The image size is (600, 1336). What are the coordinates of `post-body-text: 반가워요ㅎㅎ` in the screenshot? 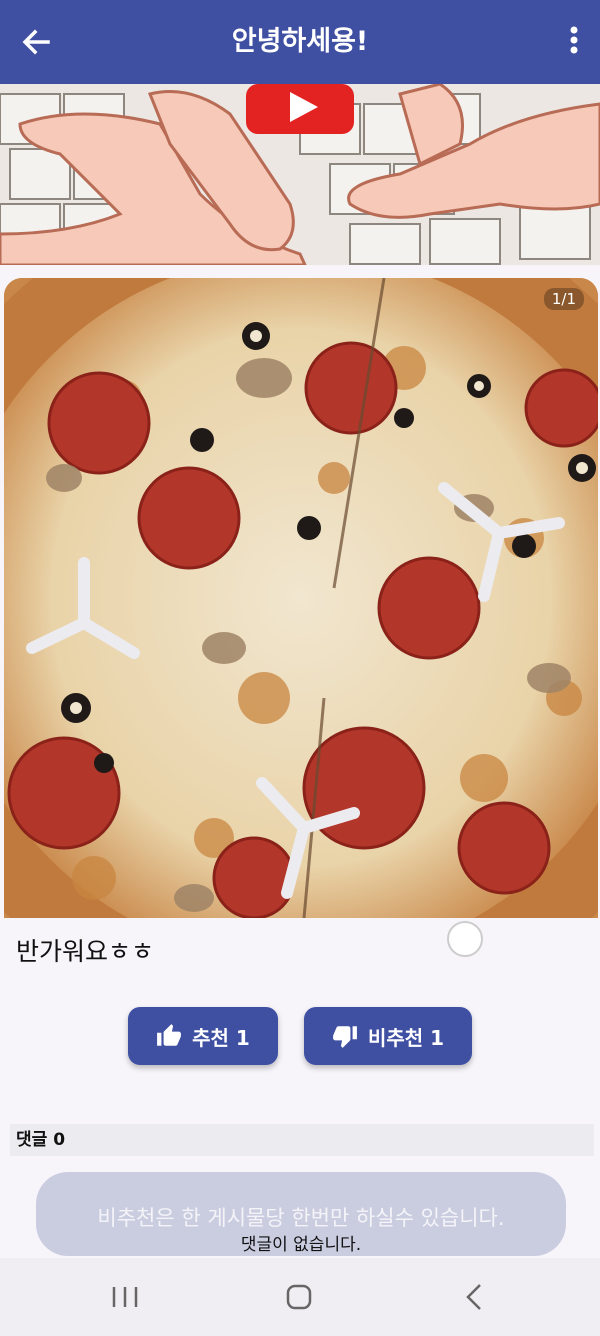 It's located at (85, 951).